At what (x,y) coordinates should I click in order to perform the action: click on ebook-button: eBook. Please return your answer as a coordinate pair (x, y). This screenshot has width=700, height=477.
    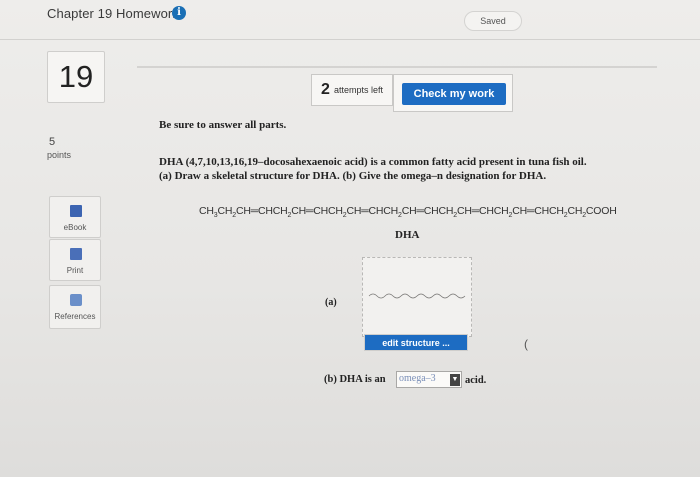
    Looking at the image, I should click on (75, 217).